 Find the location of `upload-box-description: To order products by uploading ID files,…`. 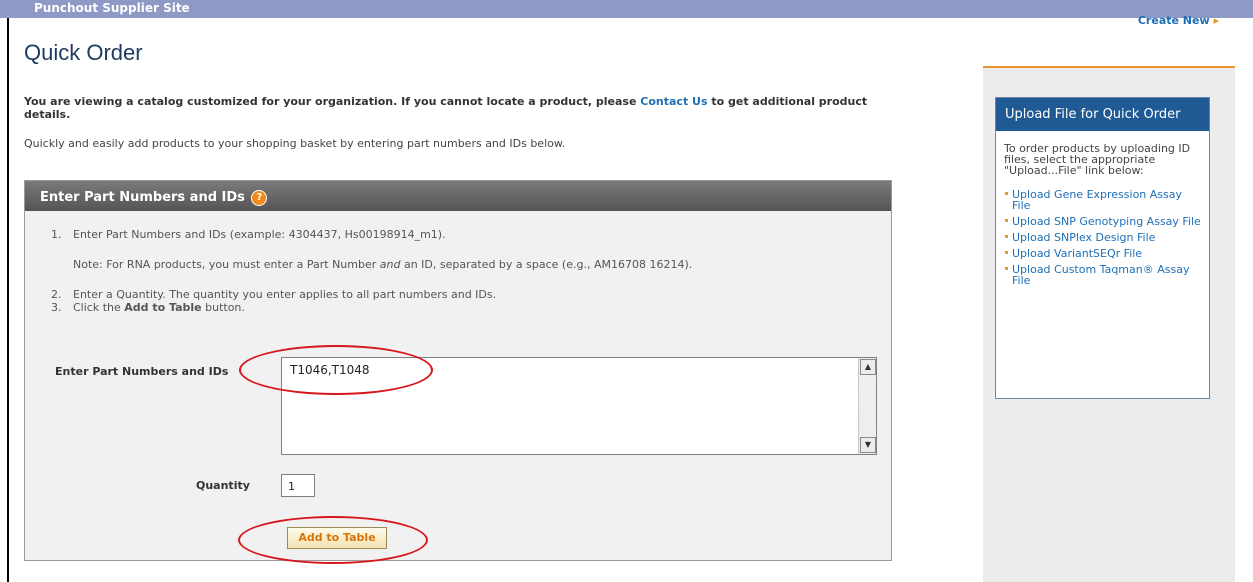

upload-box-description: To order products by uploading ID files,… is located at coordinates (1097, 159).